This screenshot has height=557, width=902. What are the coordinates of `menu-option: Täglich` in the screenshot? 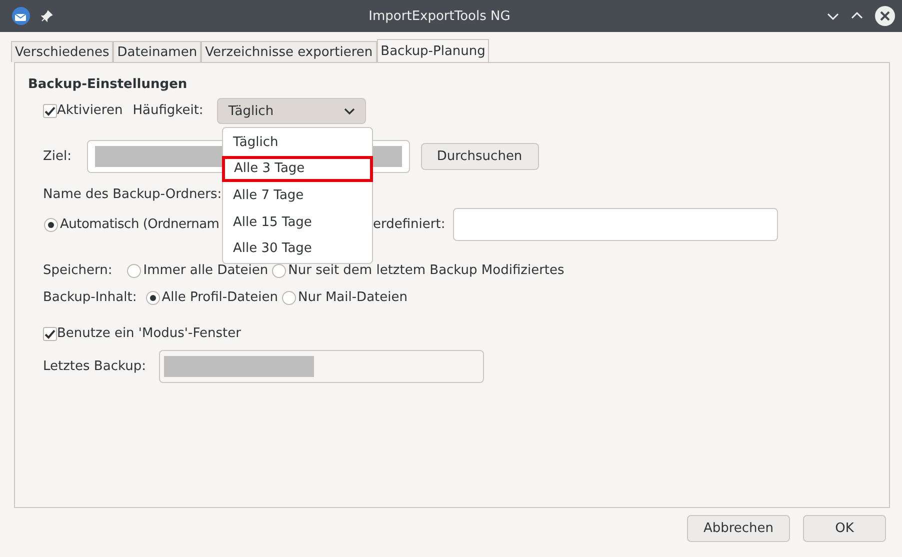 It's located at (297, 142).